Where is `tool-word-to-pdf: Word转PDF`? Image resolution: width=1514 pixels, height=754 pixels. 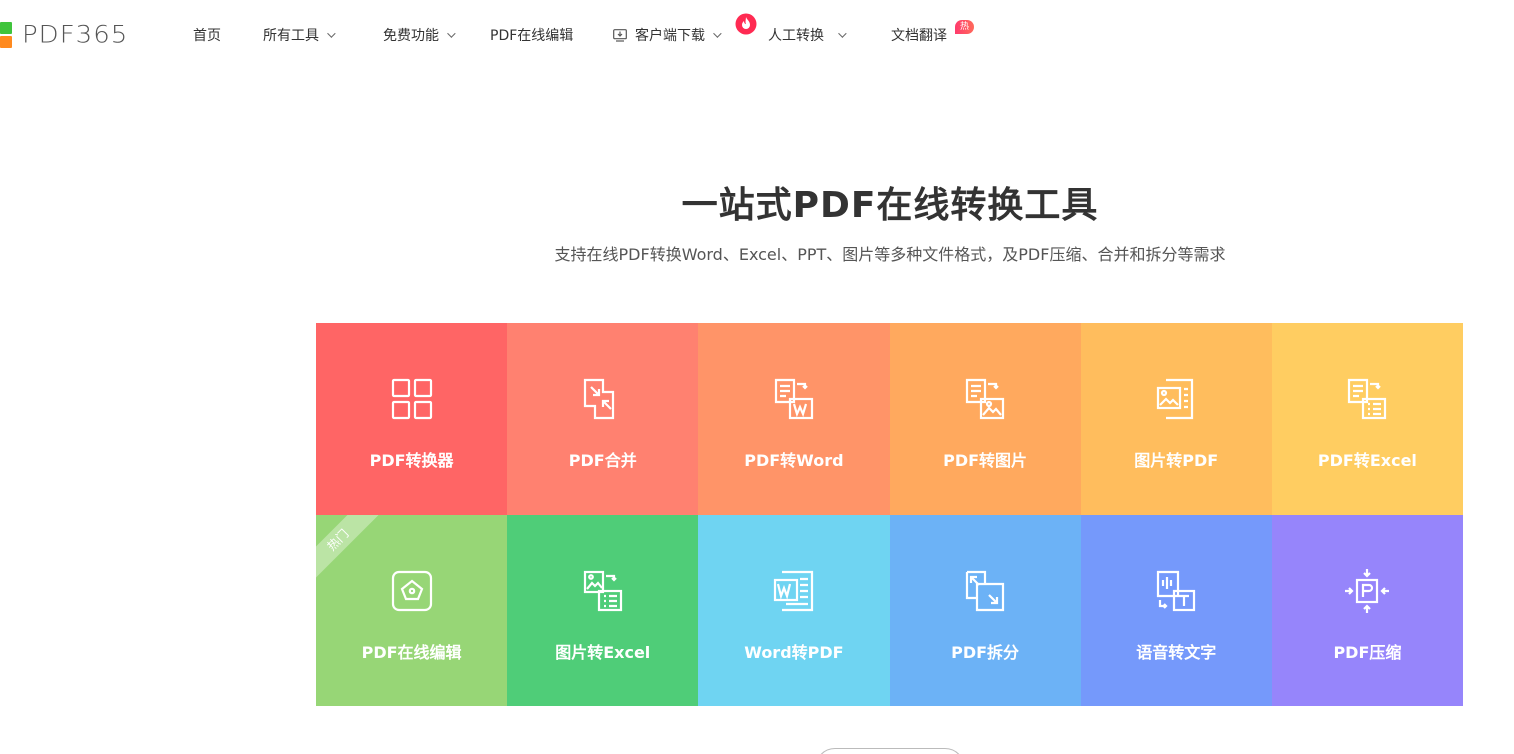
tool-word-to-pdf: Word转PDF is located at coordinates (794, 610).